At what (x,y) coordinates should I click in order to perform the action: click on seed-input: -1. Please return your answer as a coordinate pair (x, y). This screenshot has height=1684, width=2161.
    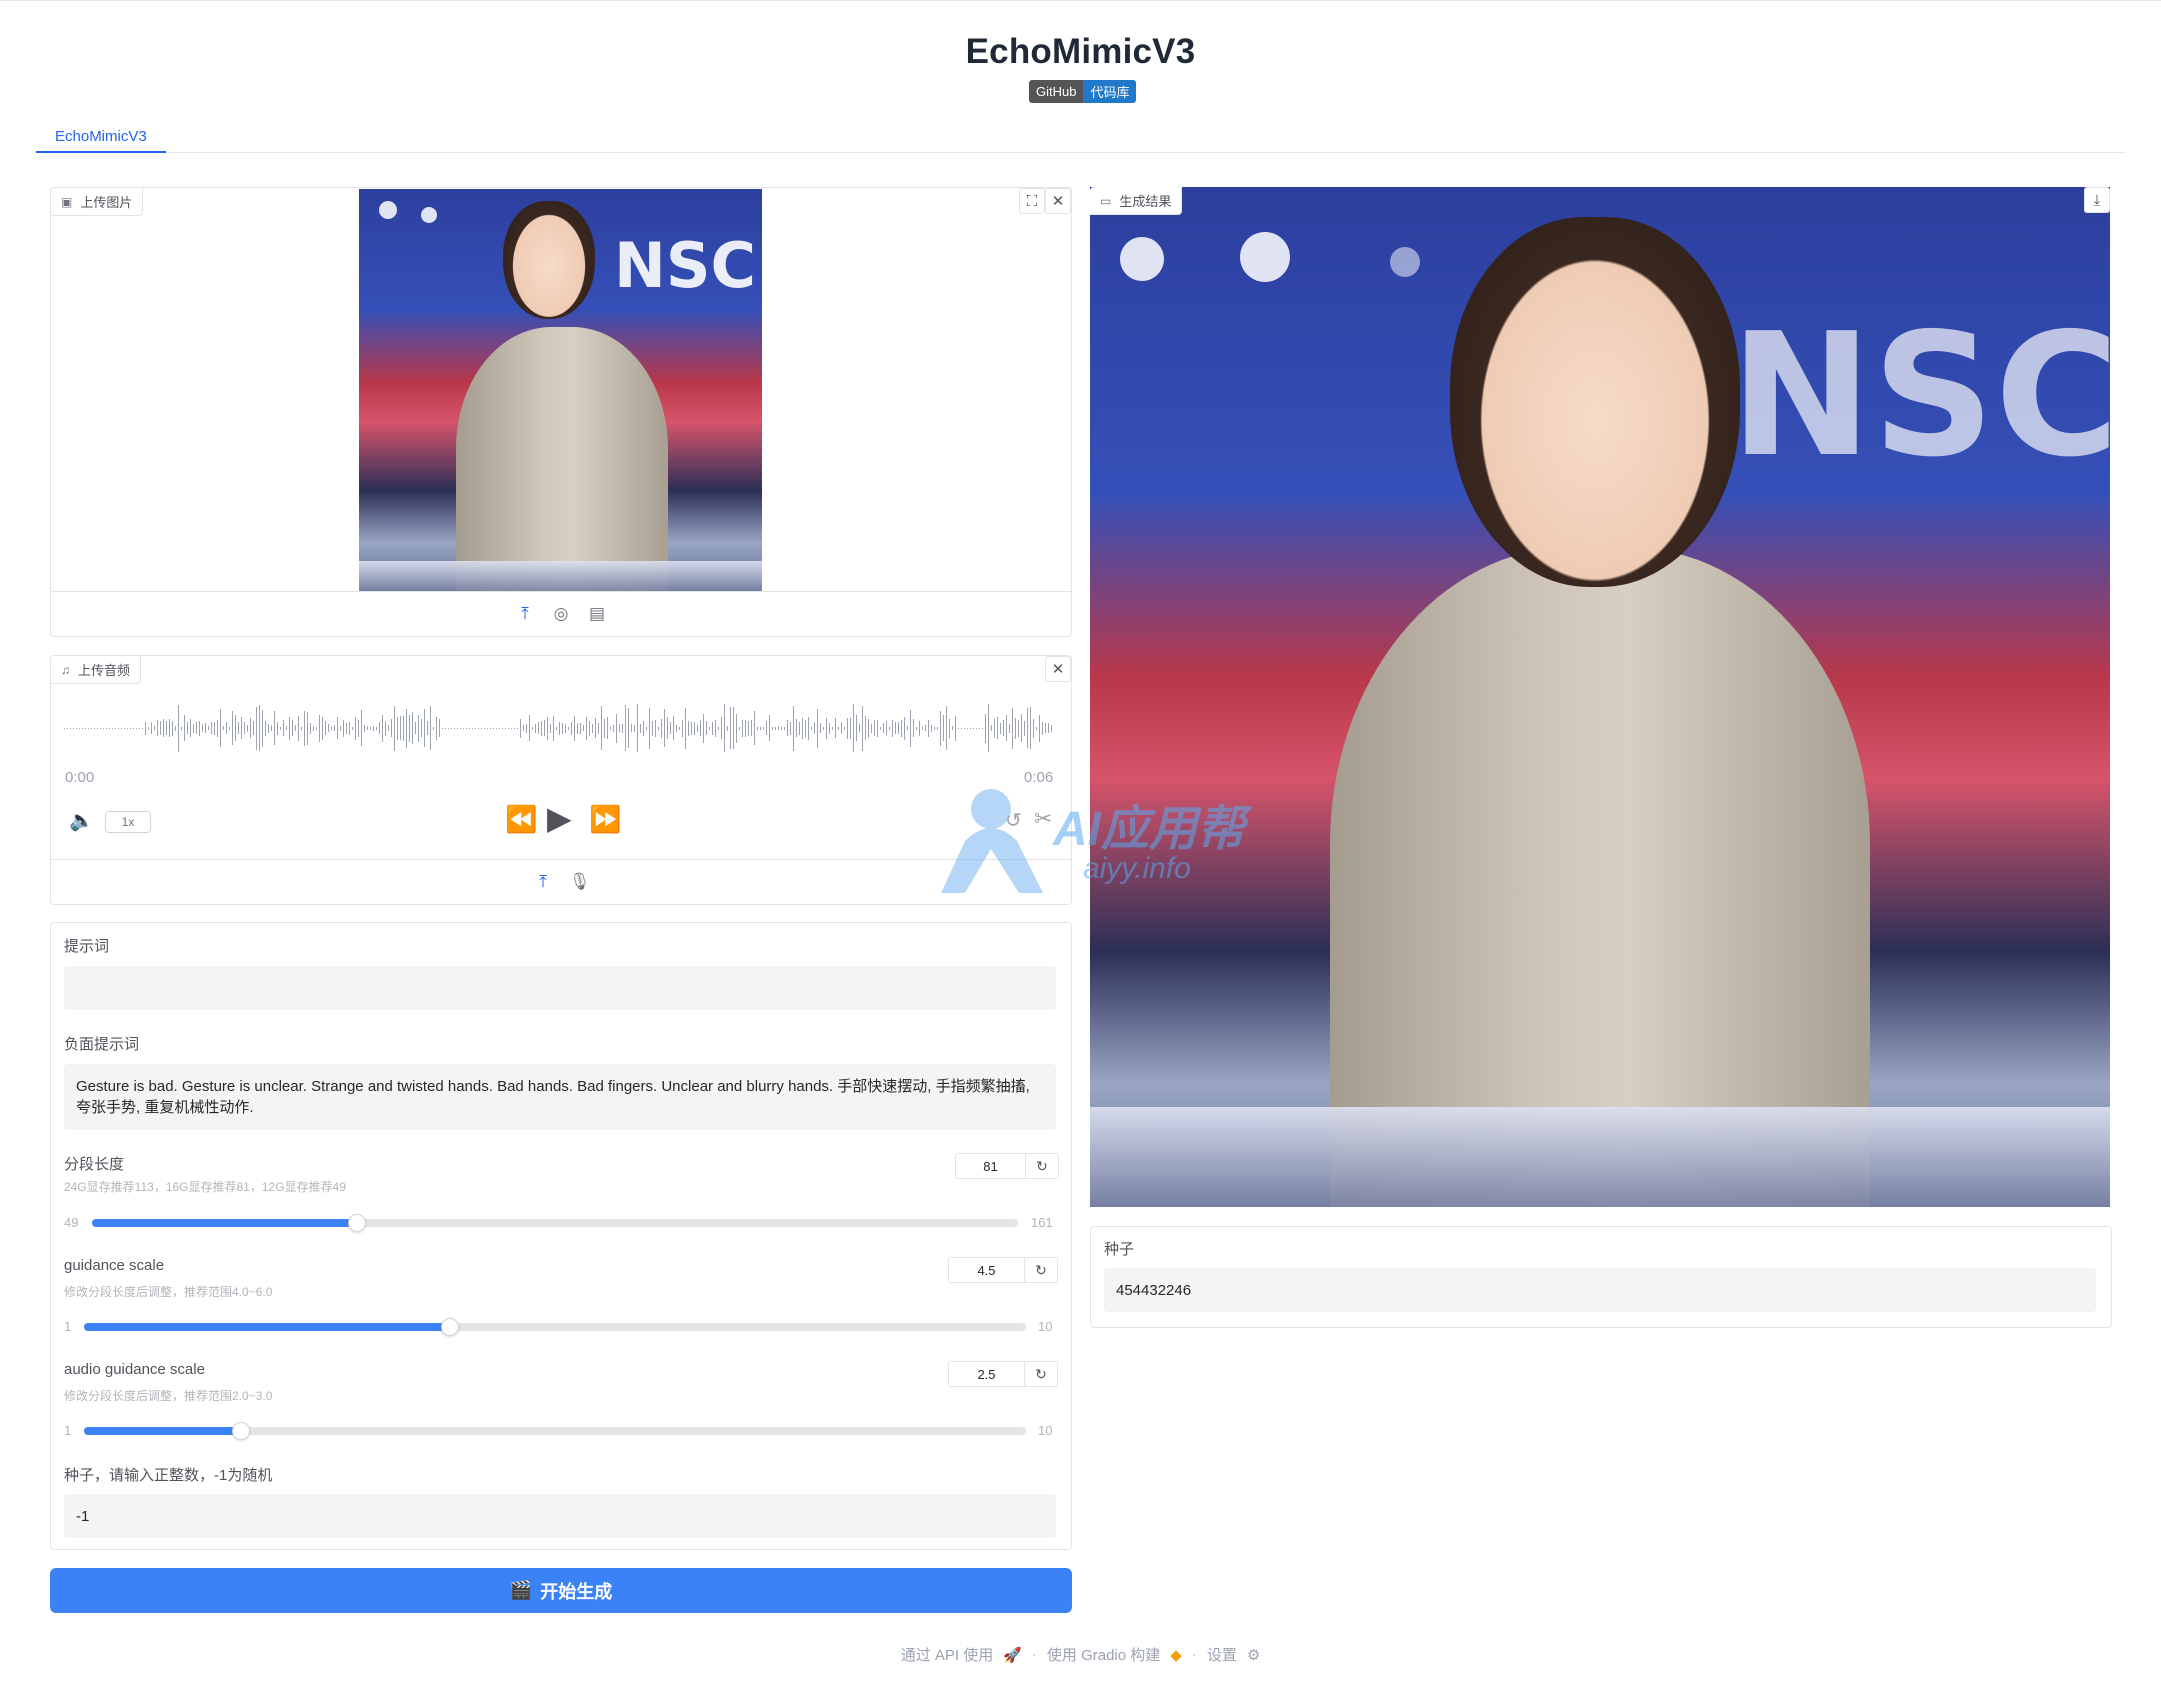
    Looking at the image, I should click on (560, 1516).